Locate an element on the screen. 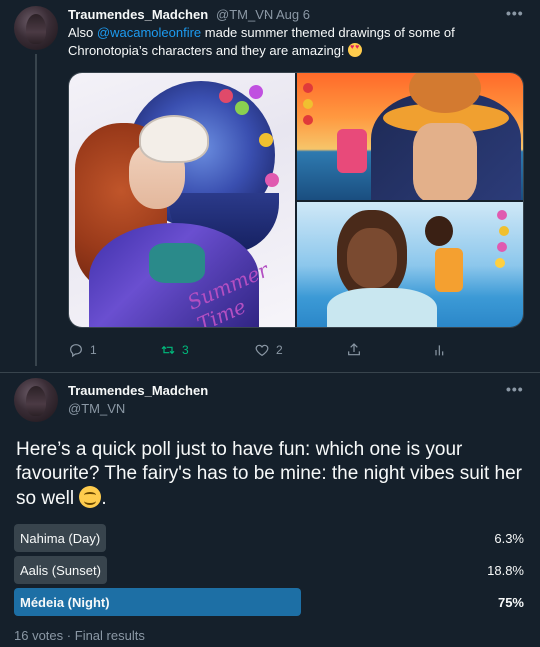  tweet-actions: 1 3 2 is located at coordinates (296, 350).